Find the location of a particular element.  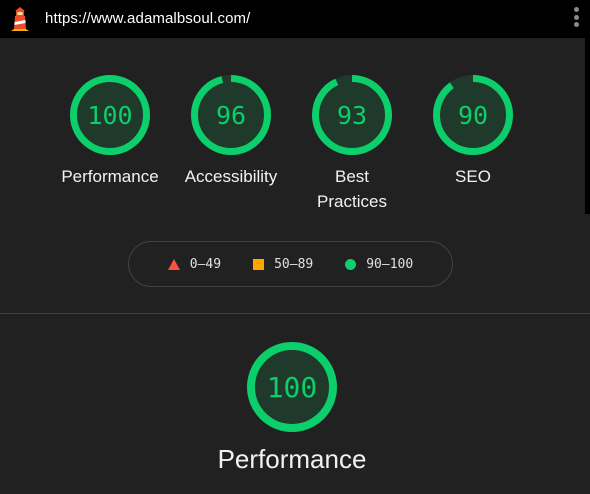

score-legend: 0–49 50–89 90–100 is located at coordinates (290, 264).